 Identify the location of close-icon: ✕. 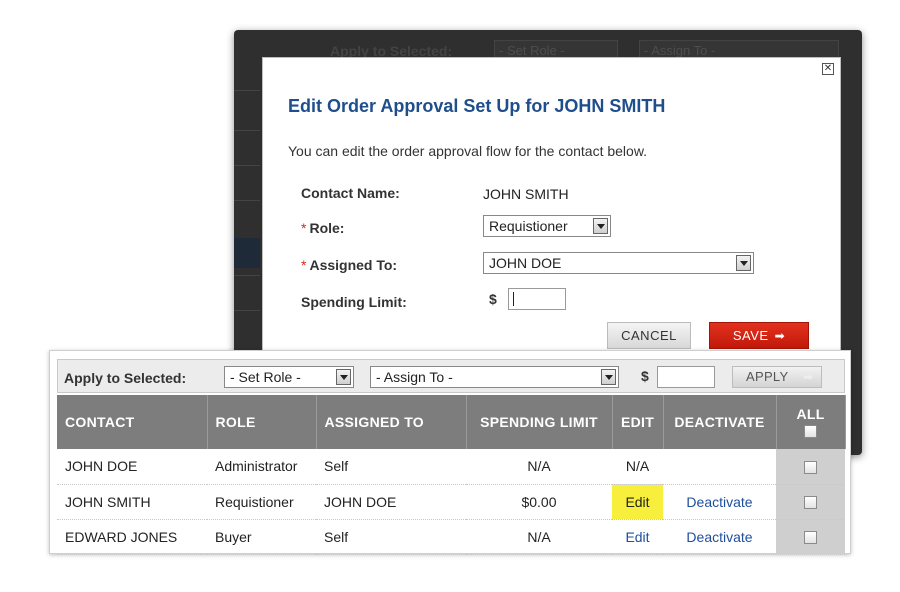
(828, 69).